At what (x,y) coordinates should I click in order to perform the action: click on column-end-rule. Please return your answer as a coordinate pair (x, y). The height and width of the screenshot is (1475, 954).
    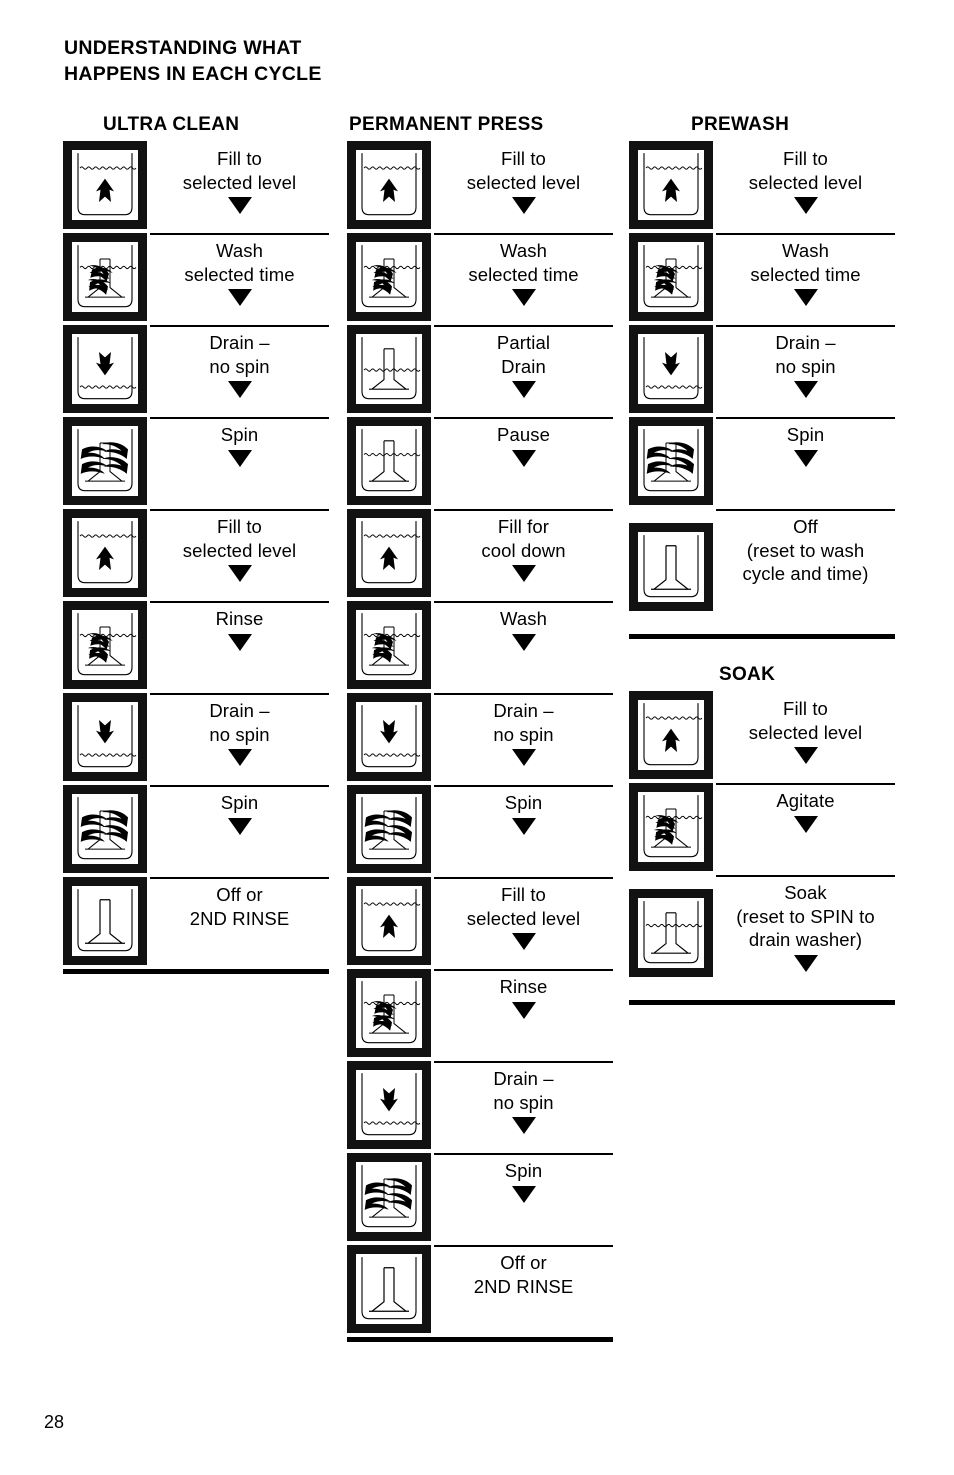
    Looking at the image, I should click on (480, 1339).